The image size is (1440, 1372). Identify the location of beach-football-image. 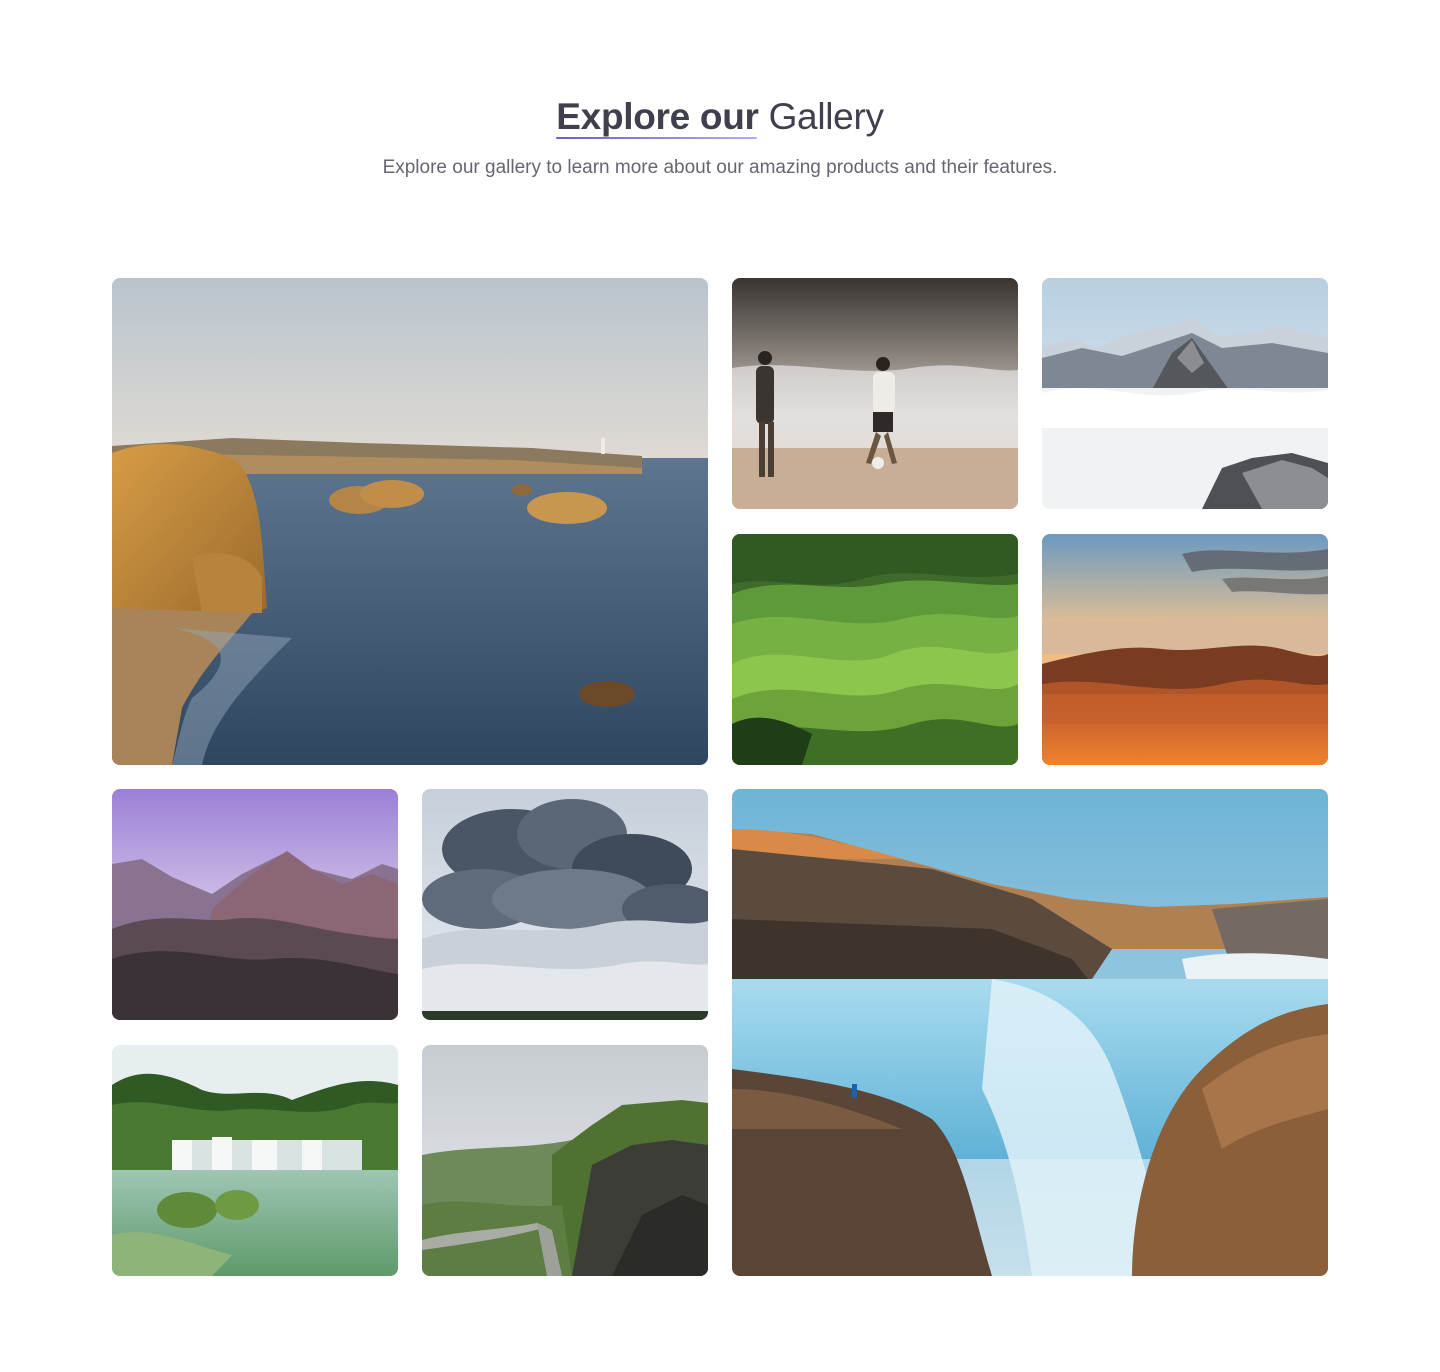
(875, 393).